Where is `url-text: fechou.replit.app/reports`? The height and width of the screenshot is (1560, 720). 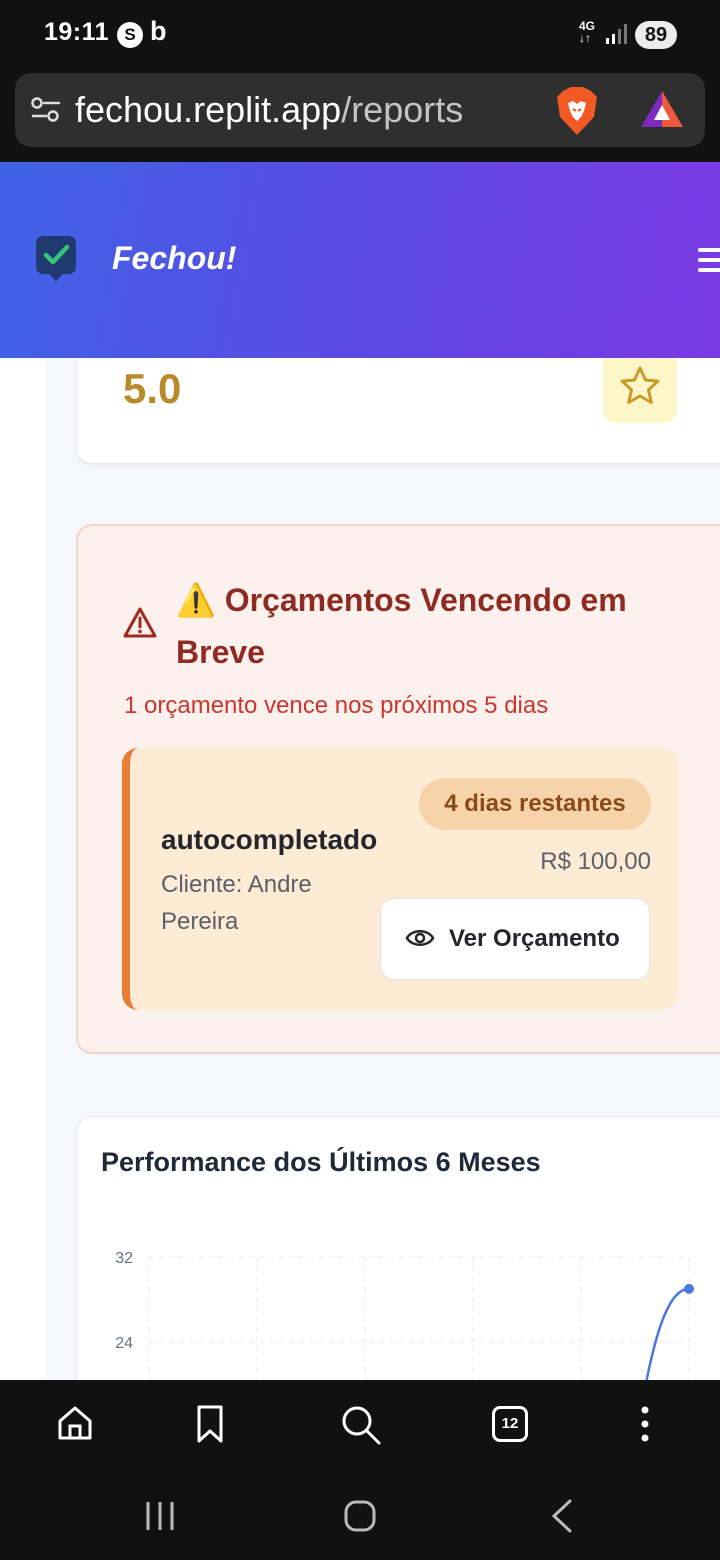 url-text: fechou.replit.app/reports is located at coordinates (269, 110).